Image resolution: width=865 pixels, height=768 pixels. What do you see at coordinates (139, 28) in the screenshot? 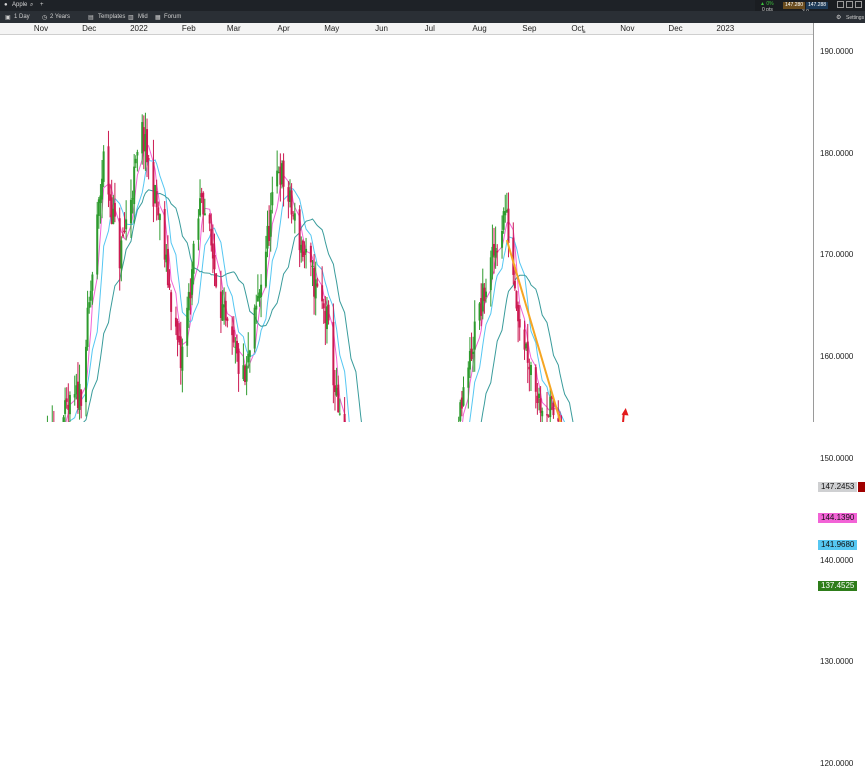
I see `x-tick-label: 2022` at bounding box center [139, 28].